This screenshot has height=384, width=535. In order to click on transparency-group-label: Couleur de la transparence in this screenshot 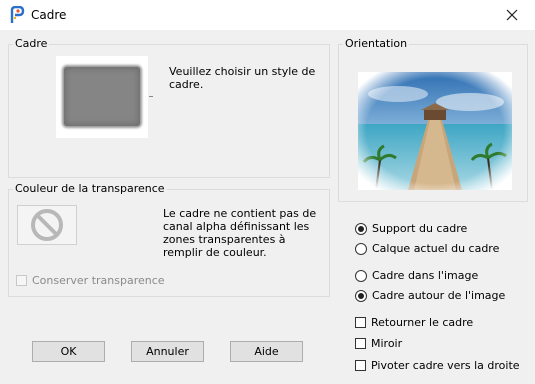, I will do `click(90, 189)`.